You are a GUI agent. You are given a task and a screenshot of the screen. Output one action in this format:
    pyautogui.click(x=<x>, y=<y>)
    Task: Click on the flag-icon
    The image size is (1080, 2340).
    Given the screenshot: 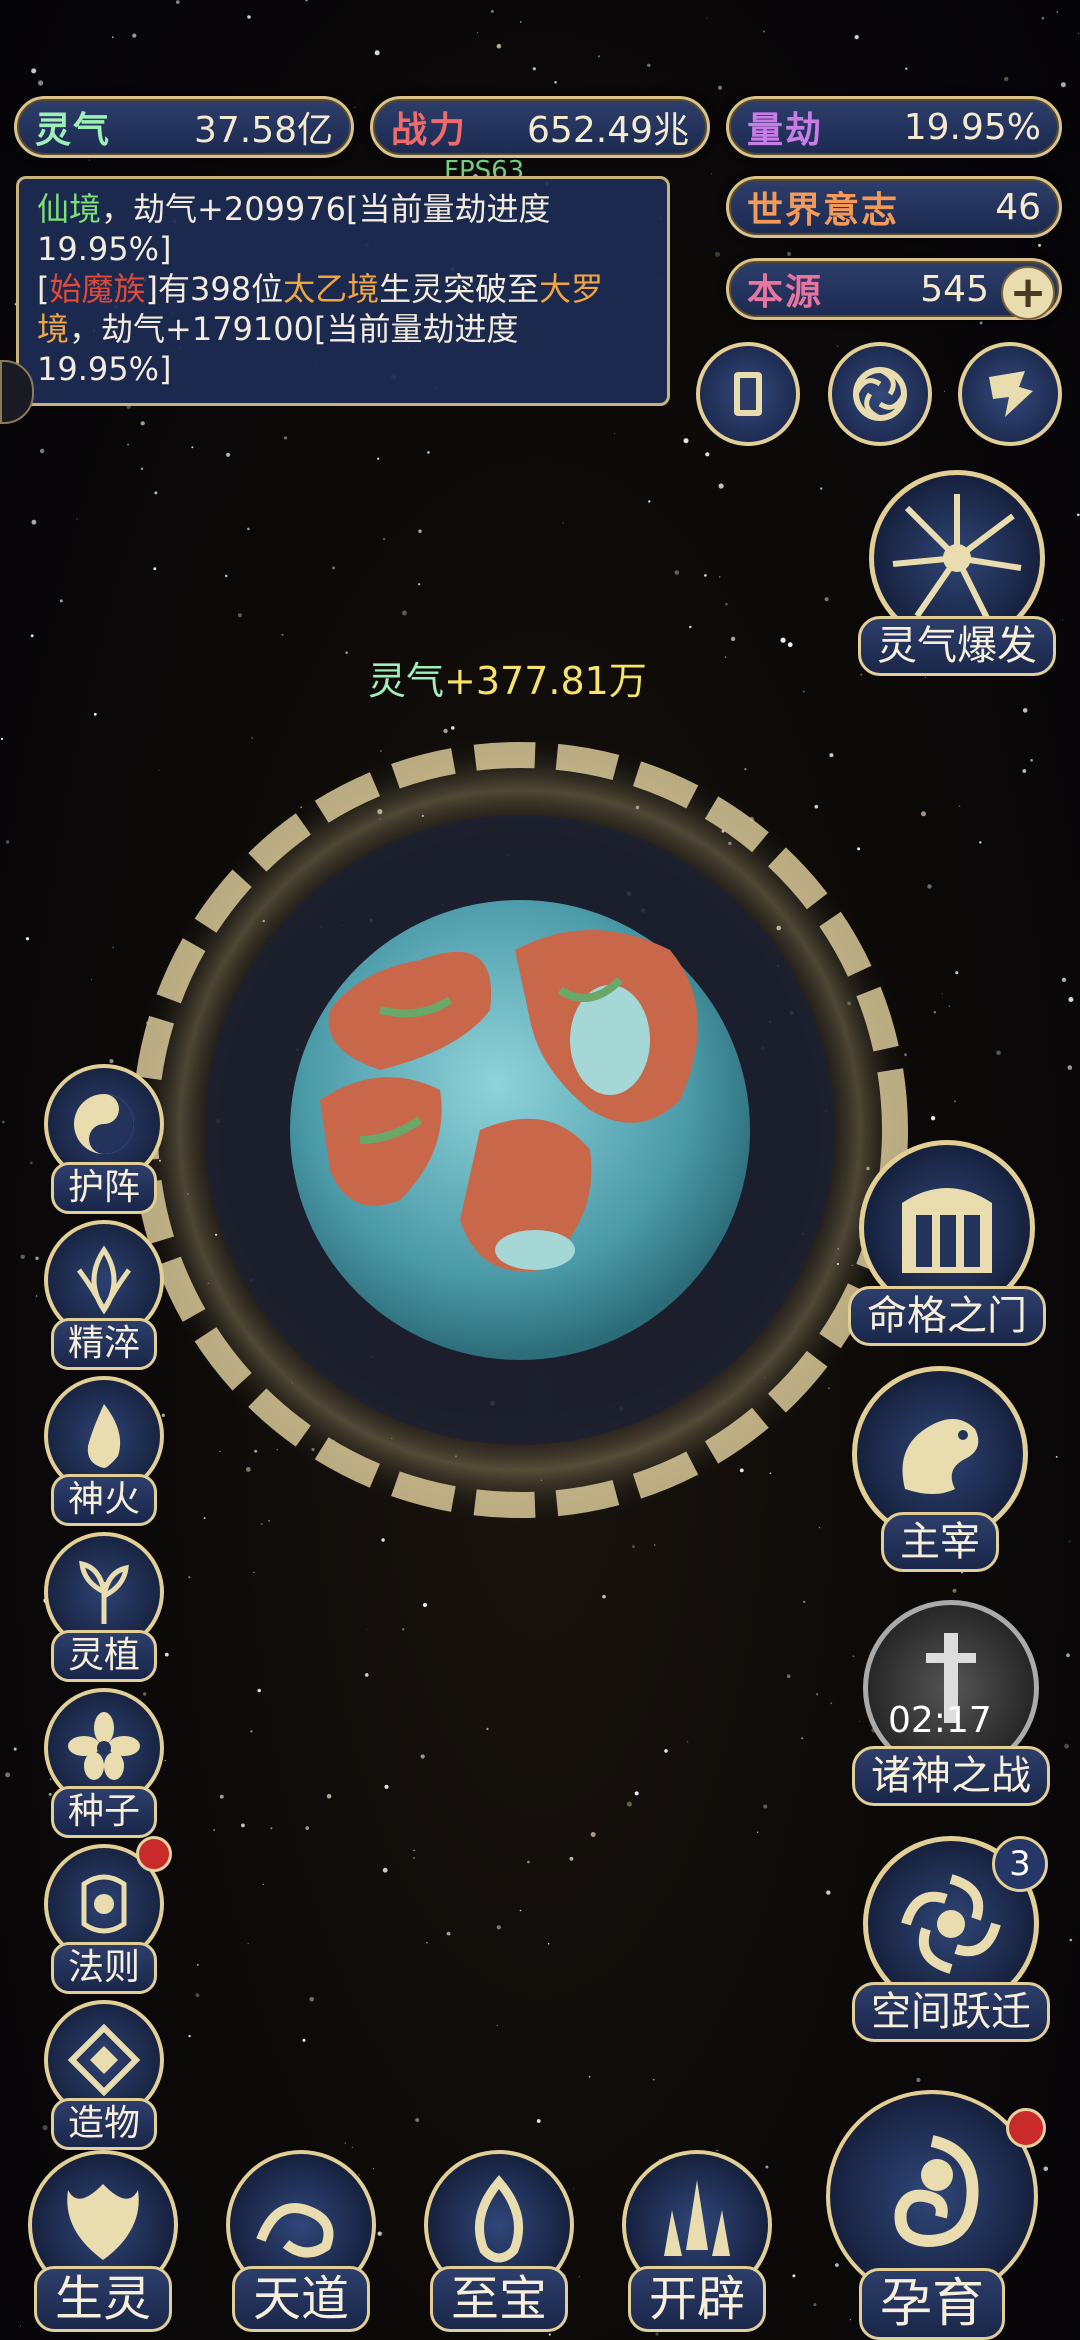 What is the action you would take?
    pyautogui.click(x=1011, y=394)
    